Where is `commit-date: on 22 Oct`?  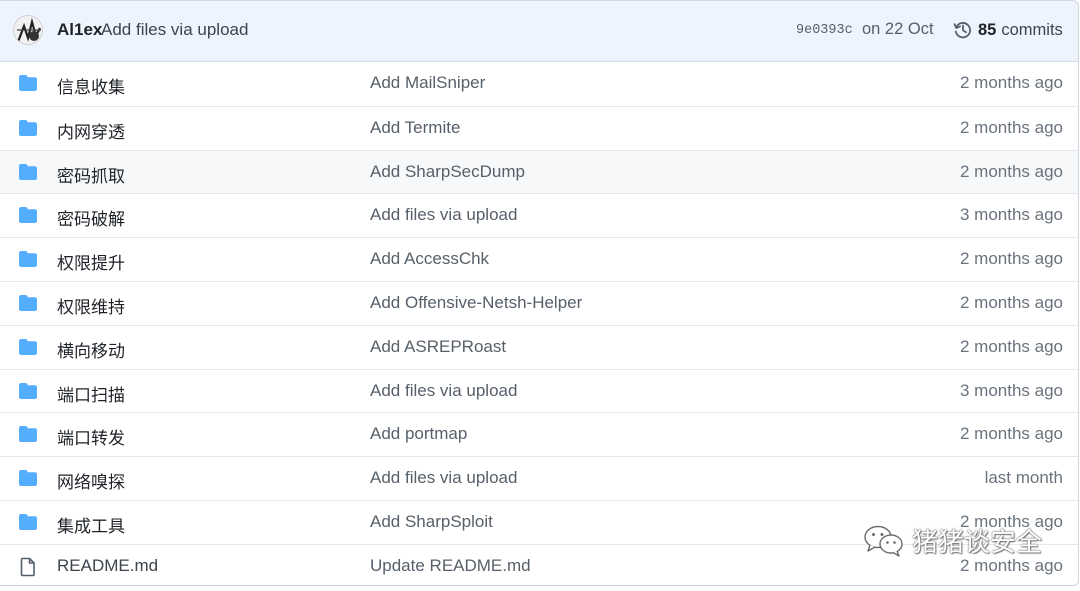
commit-date: on 22 Oct is located at coordinates (898, 29).